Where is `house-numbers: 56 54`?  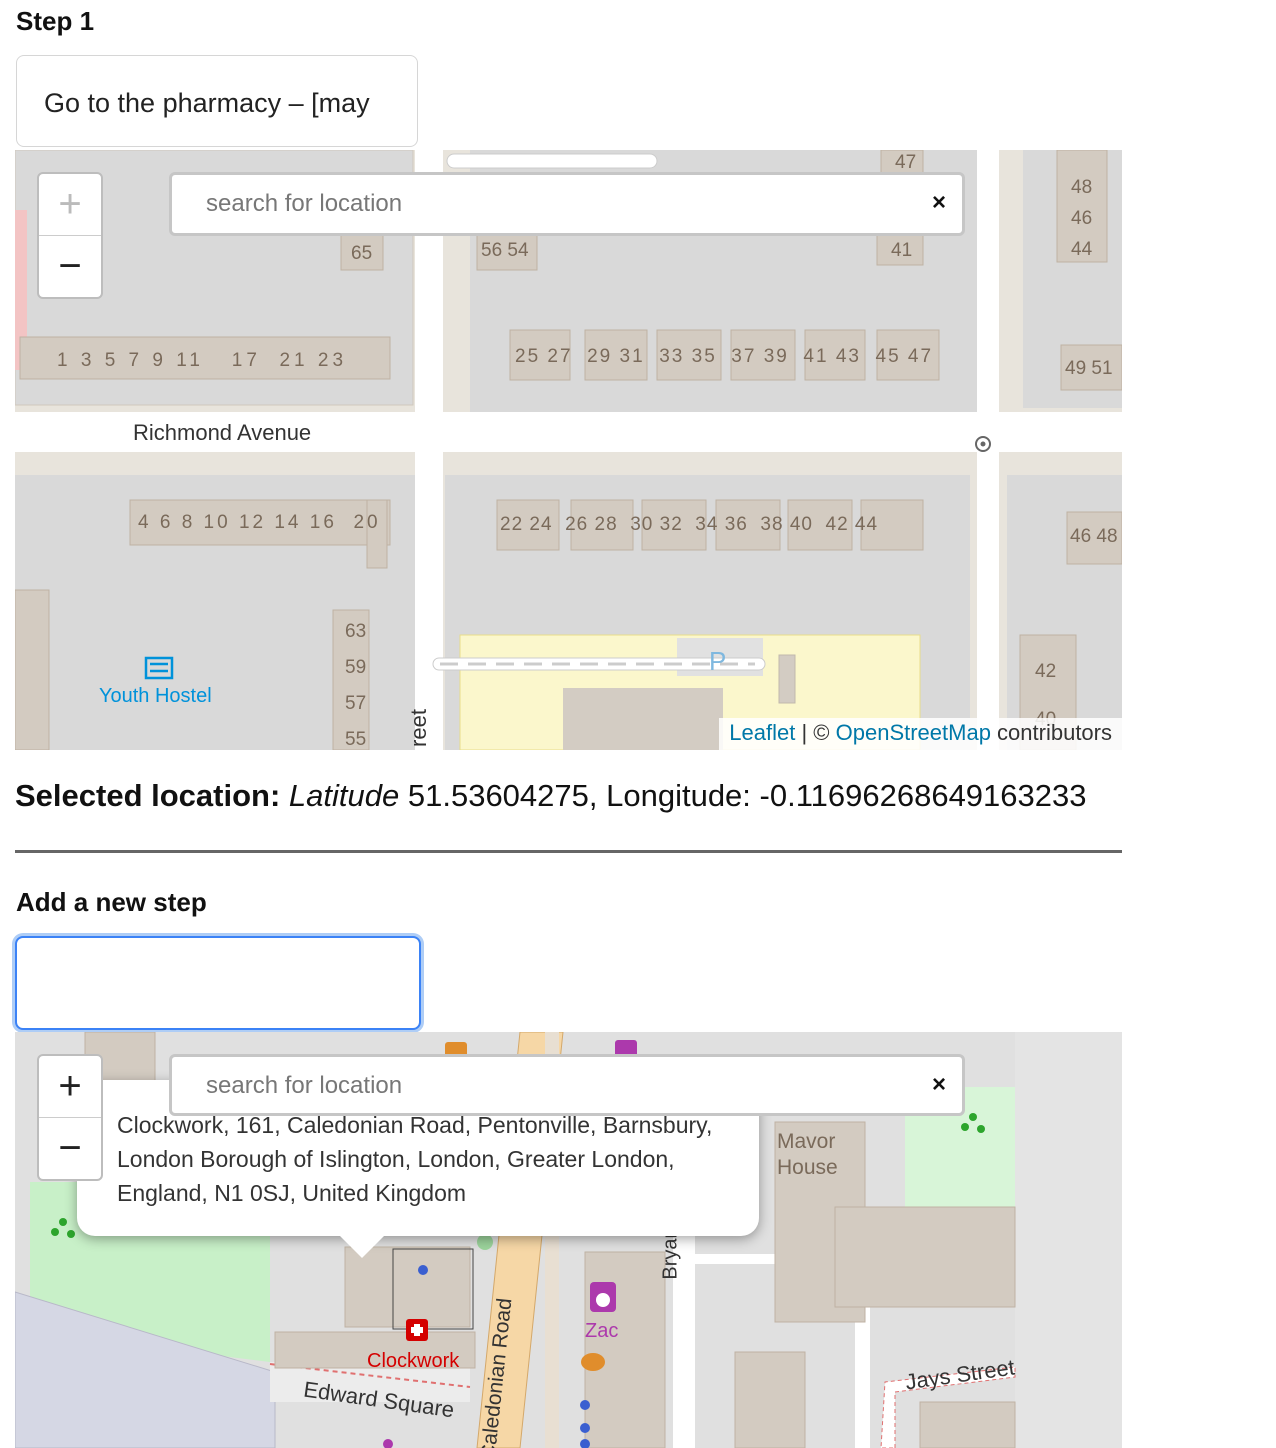
house-numbers: 56 54 is located at coordinates (505, 250).